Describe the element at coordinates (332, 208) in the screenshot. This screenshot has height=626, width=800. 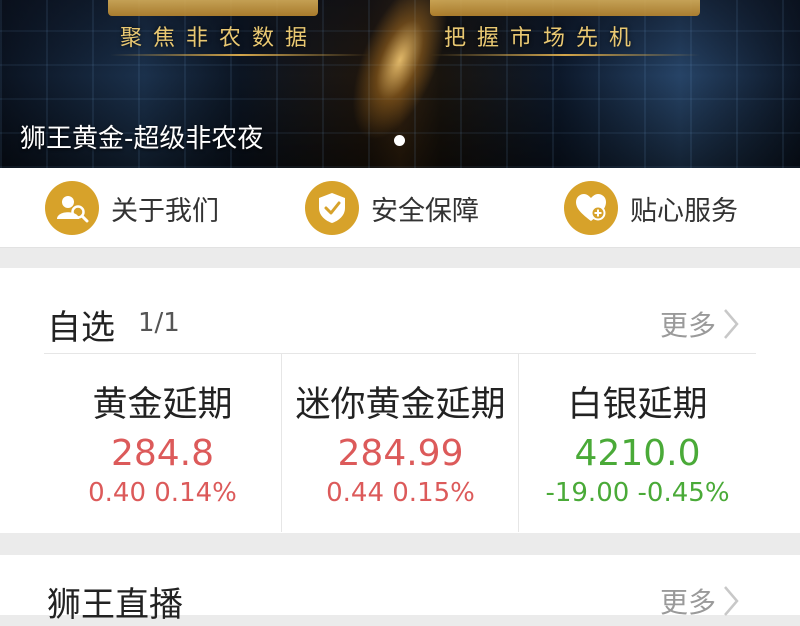
I see `shield-check-icon` at that location.